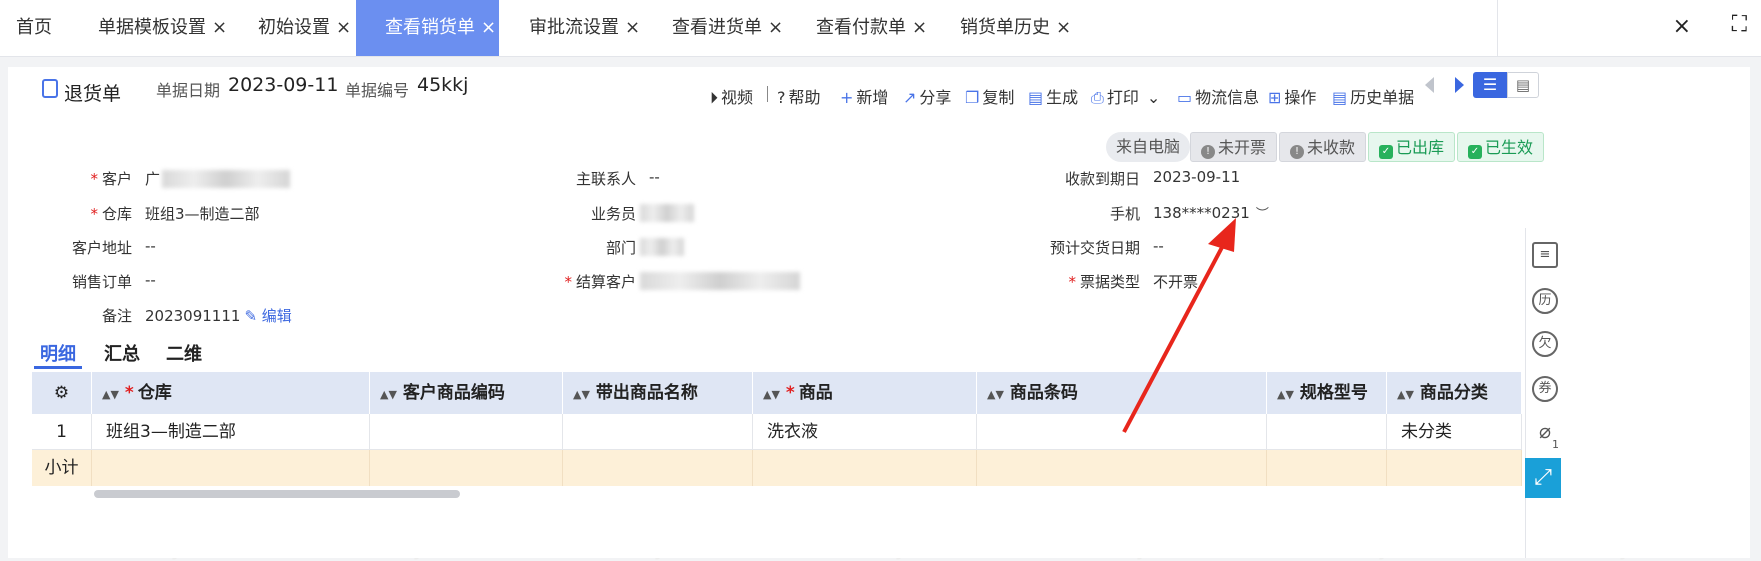 The image size is (1761, 561). Describe the element at coordinates (152, 27) in the screenshot. I see `tab-label: 单据模板设置` at that location.